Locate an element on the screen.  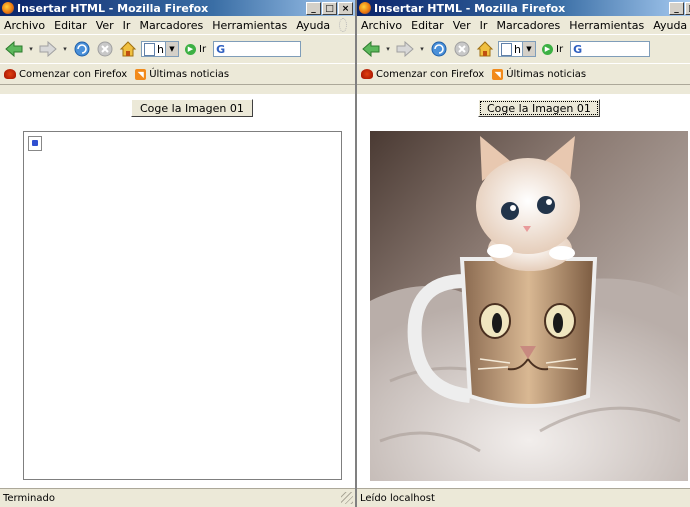
resize-grip-icon is located at coordinates (347, 498).